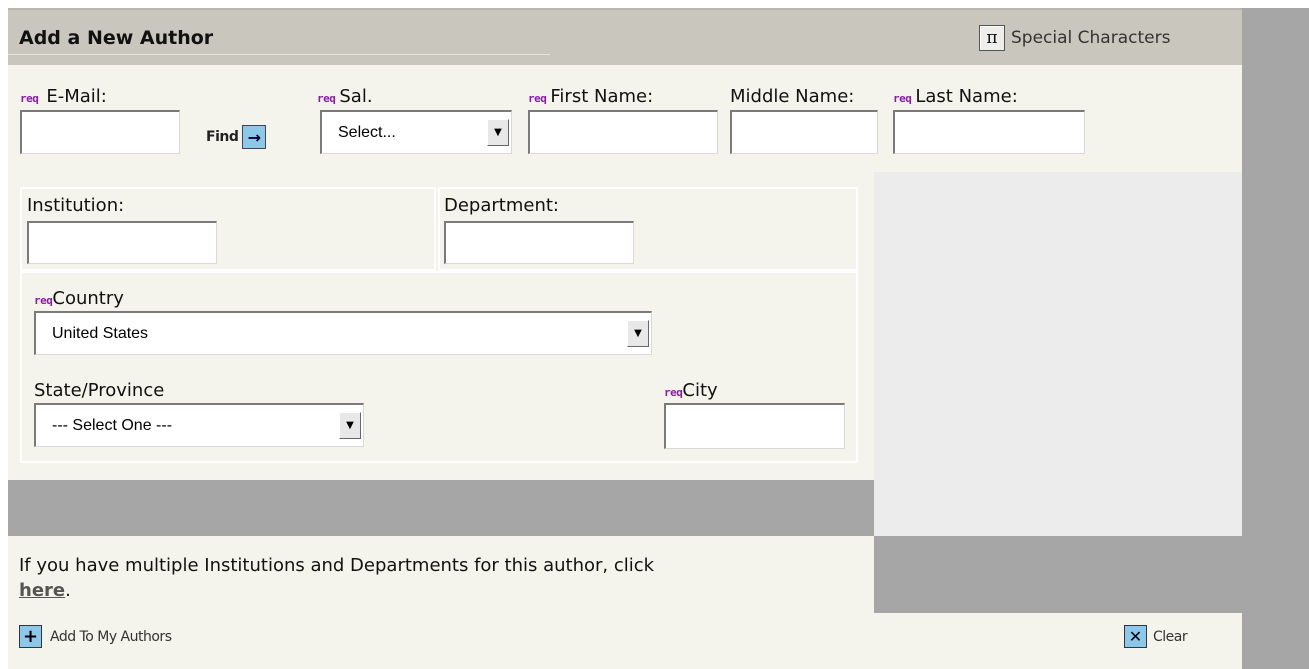 The image size is (1309, 669). I want to click on salutation-label-row: req Sal., so click(345, 96).